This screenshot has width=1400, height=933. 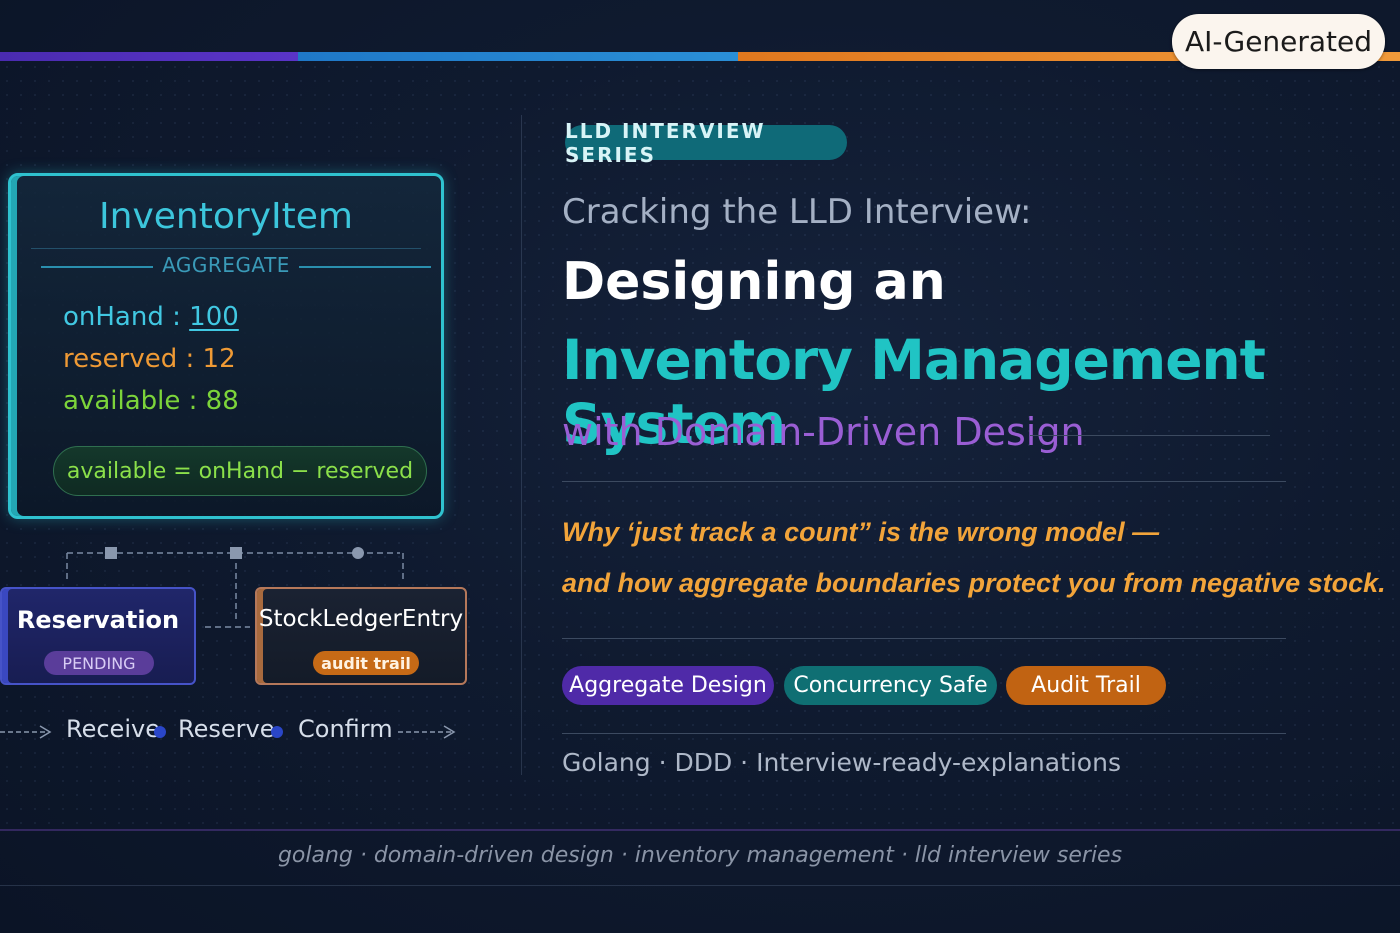 What do you see at coordinates (151, 317) in the screenshot?
I see `field-onhand: onHand : 100` at bounding box center [151, 317].